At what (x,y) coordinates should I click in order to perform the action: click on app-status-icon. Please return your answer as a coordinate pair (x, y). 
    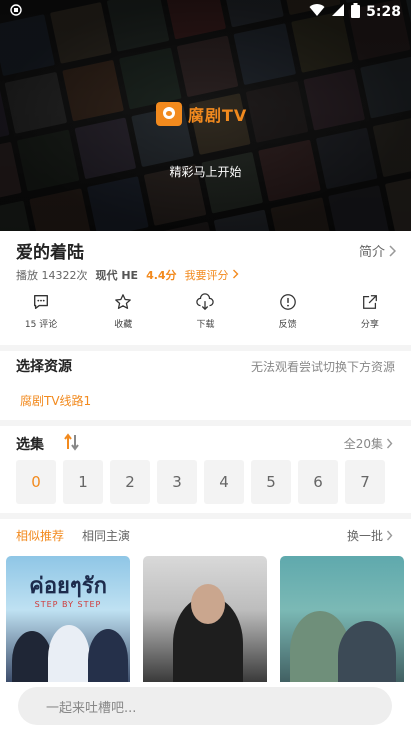
    Looking at the image, I should click on (16, 12).